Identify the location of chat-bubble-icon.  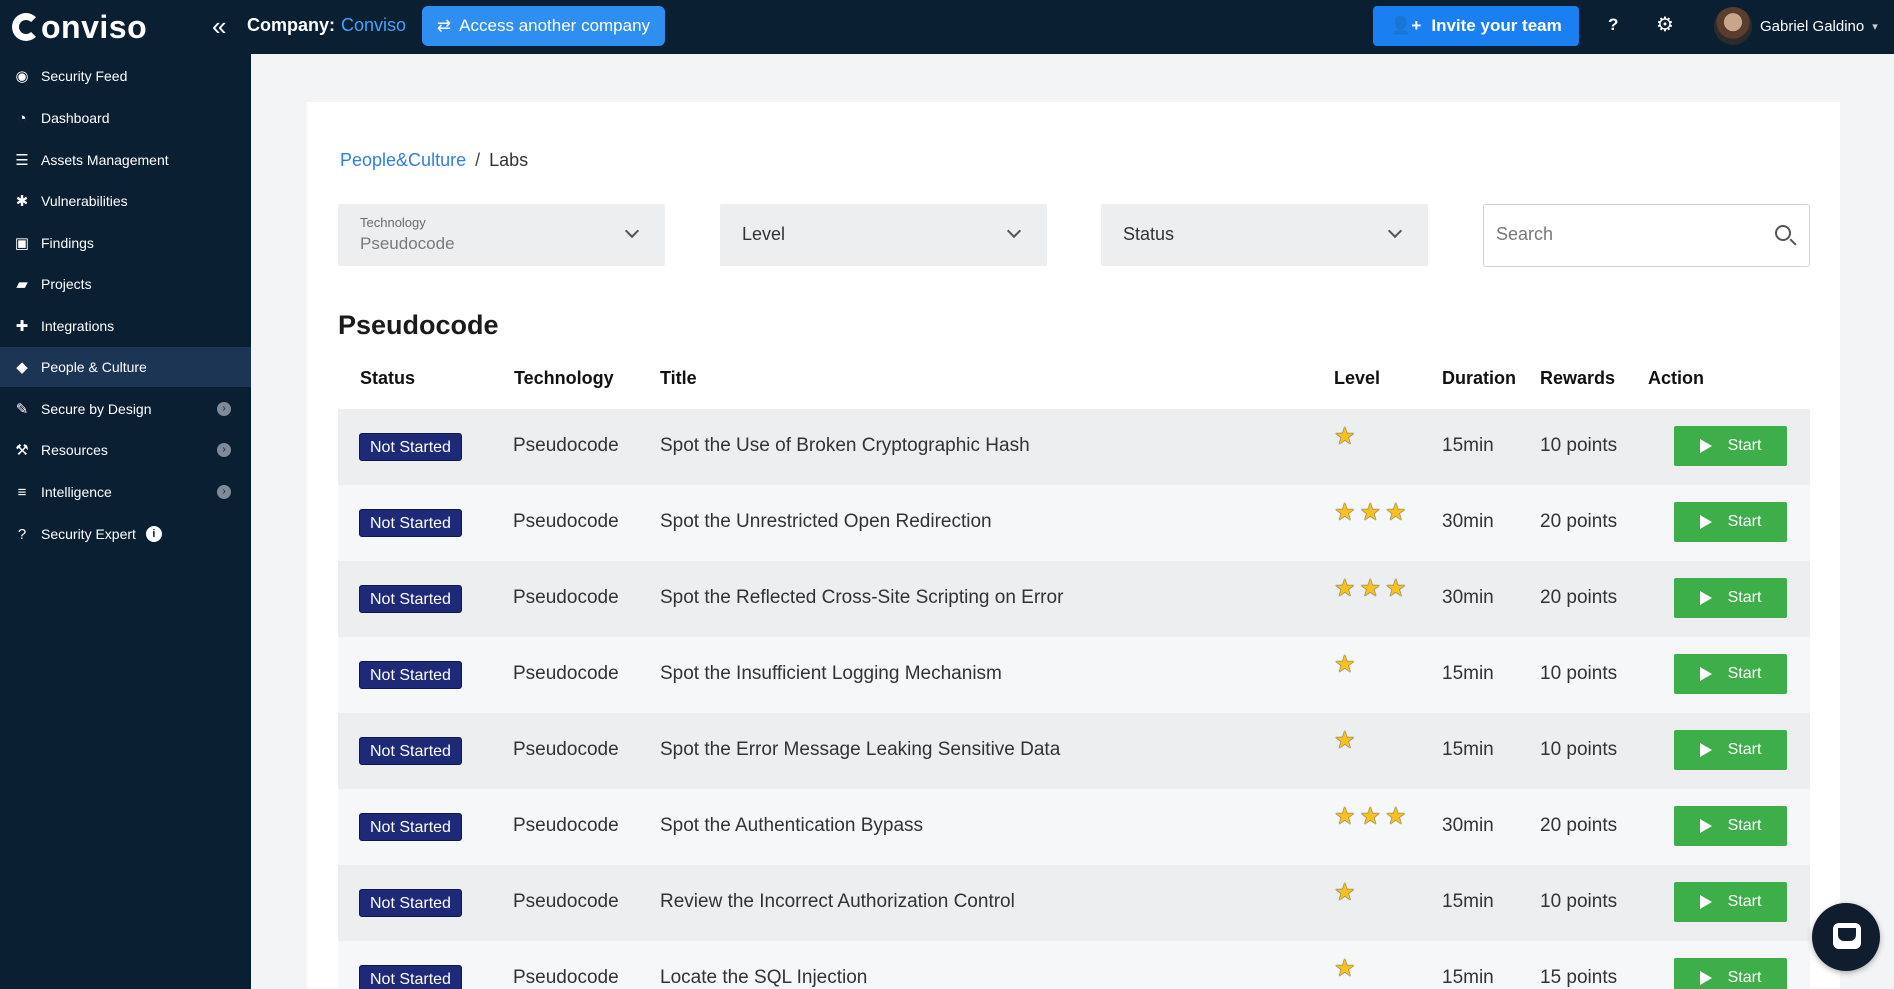
(1847, 936).